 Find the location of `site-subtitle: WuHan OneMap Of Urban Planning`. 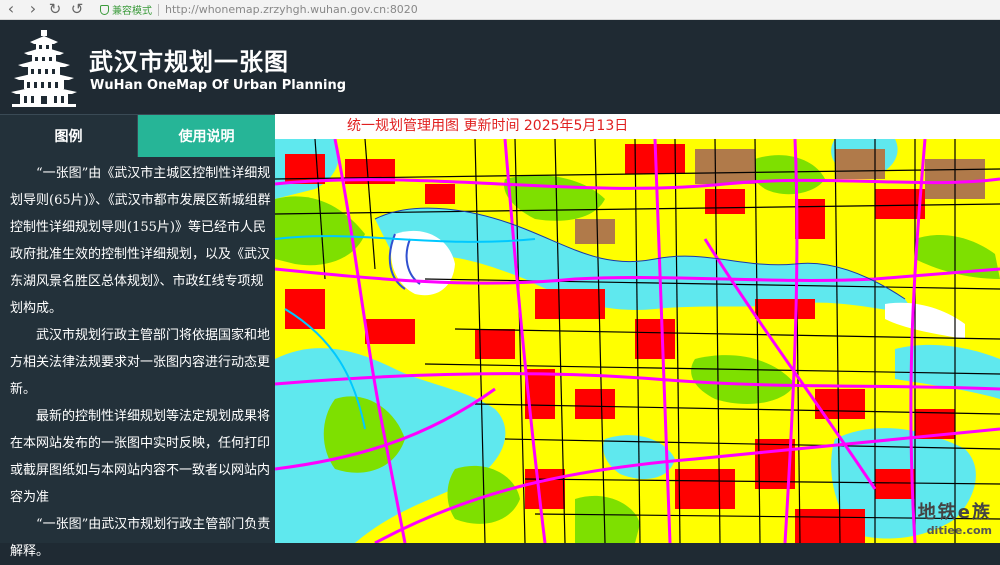

site-subtitle: WuHan OneMap Of Urban Planning is located at coordinates (218, 85).